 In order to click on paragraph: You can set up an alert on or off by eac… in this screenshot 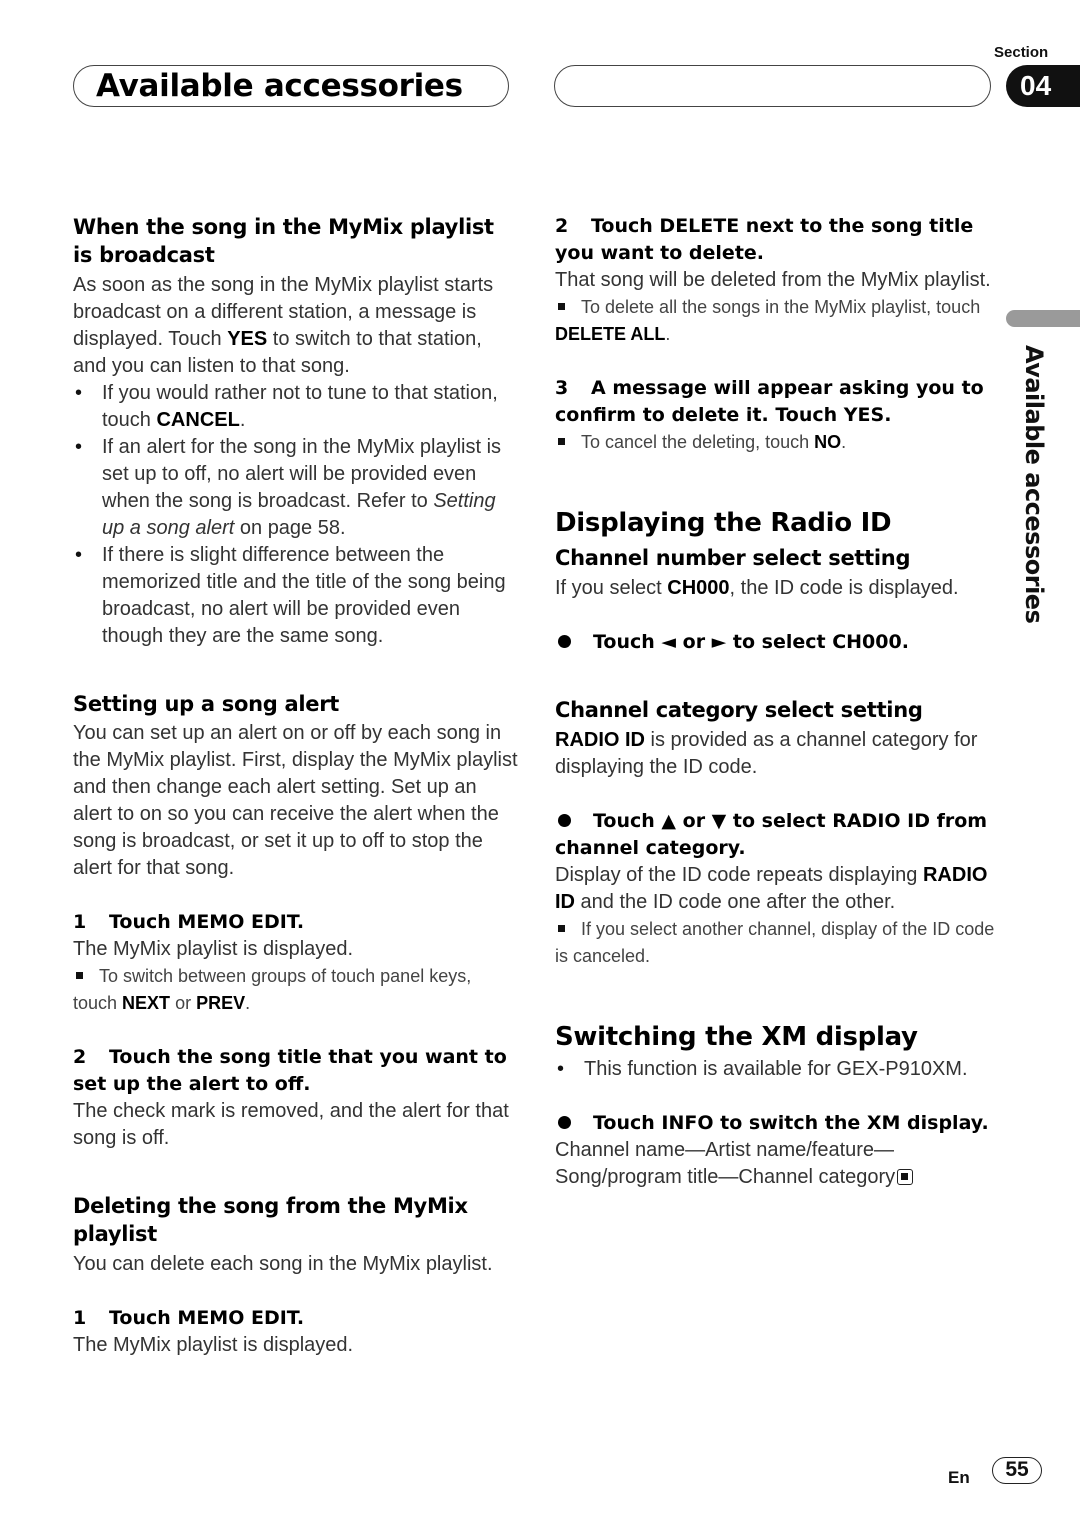, I will do `click(295, 800)`.